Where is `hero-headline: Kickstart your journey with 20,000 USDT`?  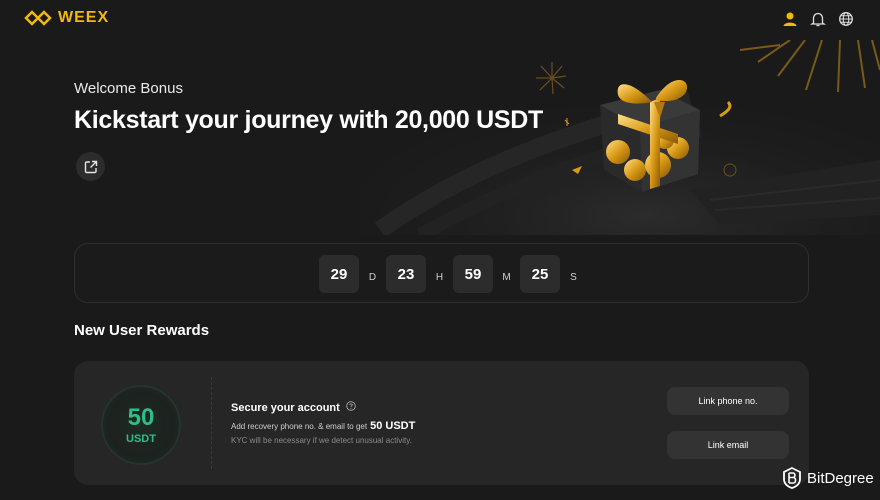 hero-headline: Kickstart your journey with 20,000 USDT is located at coordinates (309, 120).